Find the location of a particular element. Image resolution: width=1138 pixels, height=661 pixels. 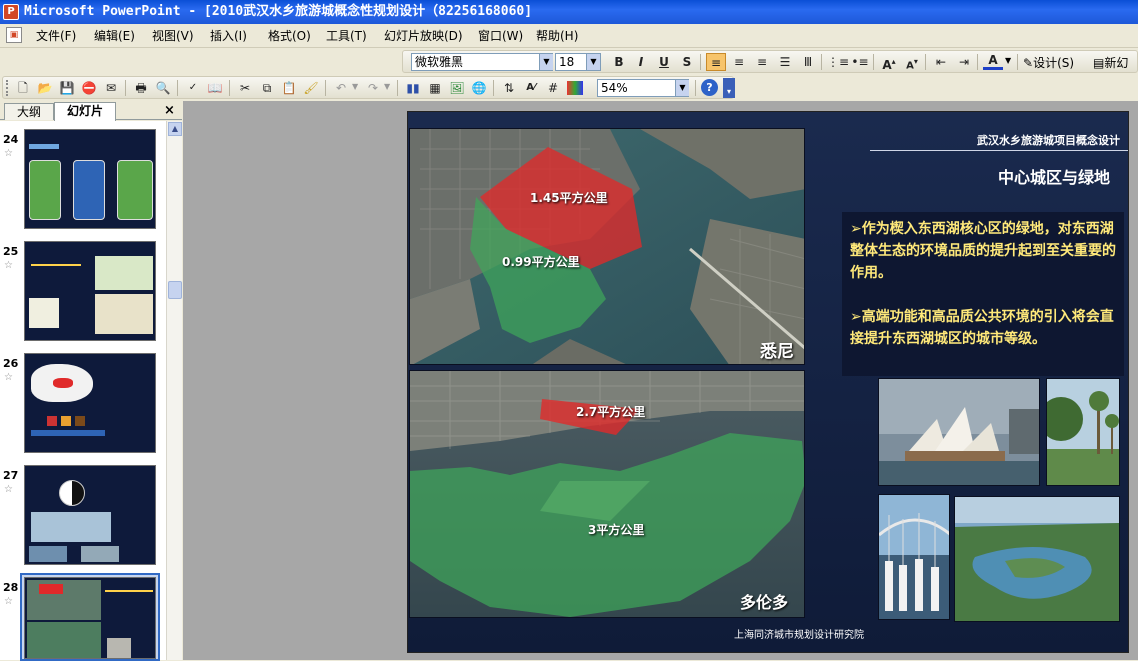

sydney-red-area-label: 1.45平方公里 is located at coordinates (569, 198).